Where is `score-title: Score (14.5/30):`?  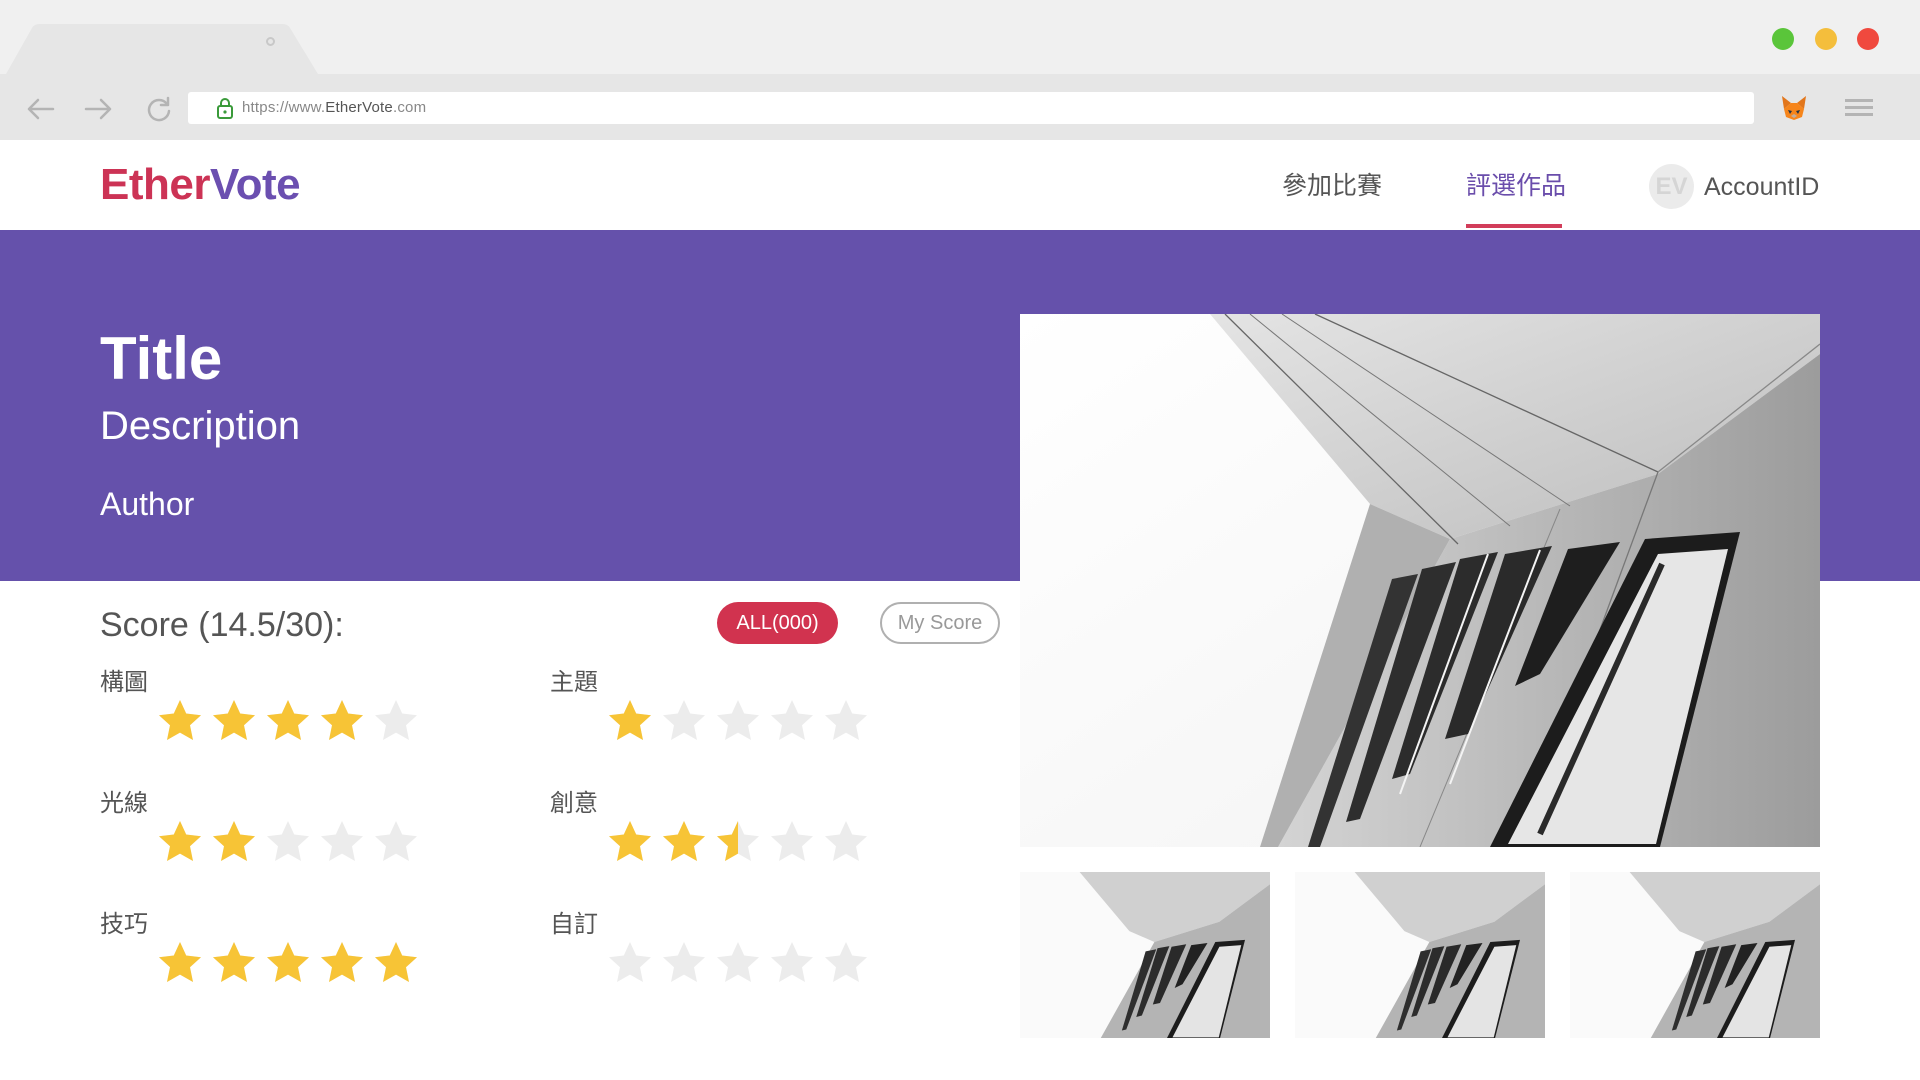 score-title: Score (14.5/30): is located at coordinates (222, 625).